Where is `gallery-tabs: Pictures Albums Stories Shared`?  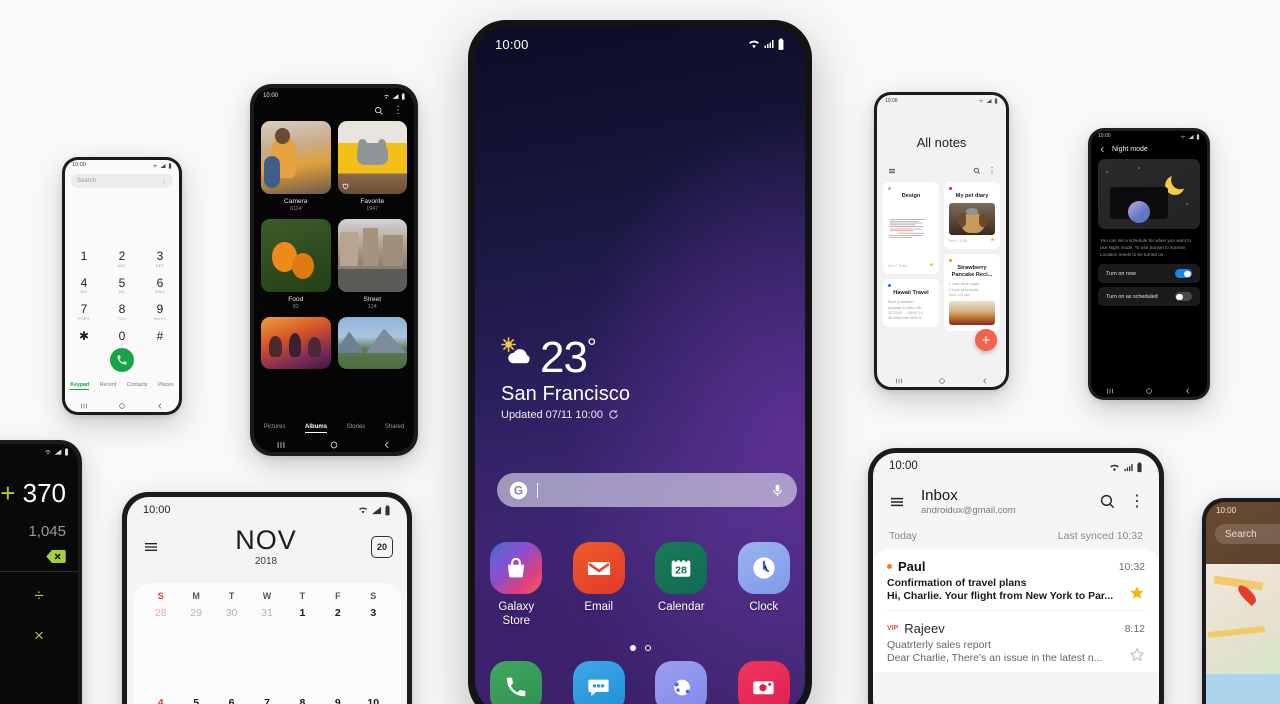 gallery-tabs: Pictures Albums Stories Shared is located at coordinates (334, 428).